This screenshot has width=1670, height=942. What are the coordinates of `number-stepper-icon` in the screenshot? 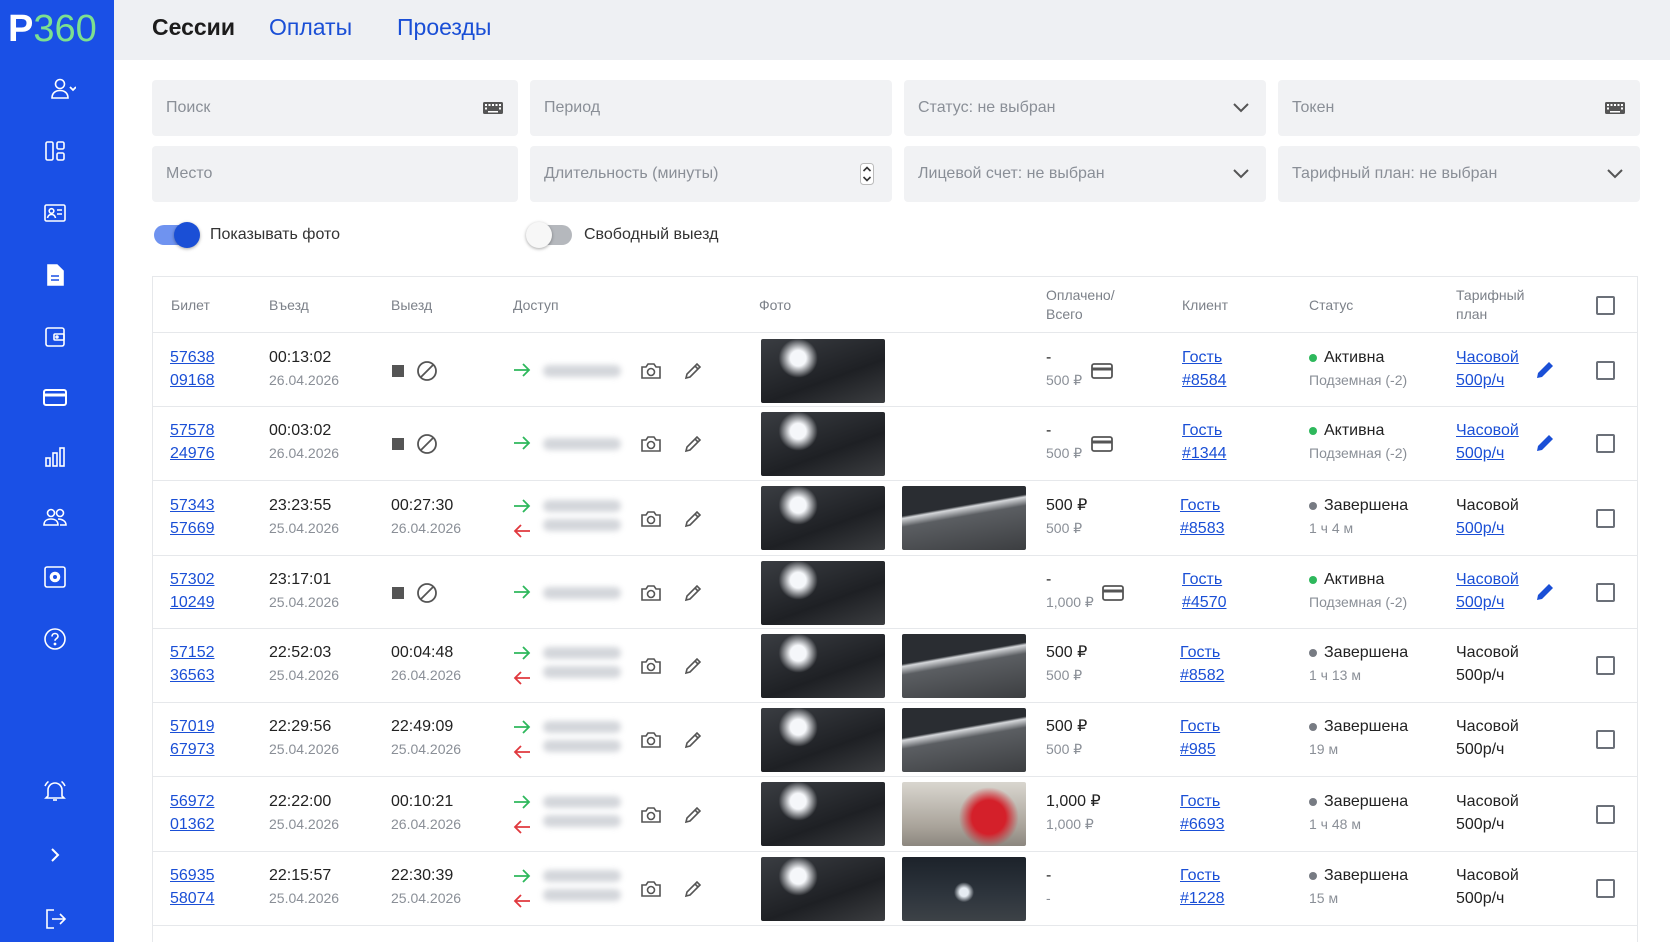 It's located at (867, 174).